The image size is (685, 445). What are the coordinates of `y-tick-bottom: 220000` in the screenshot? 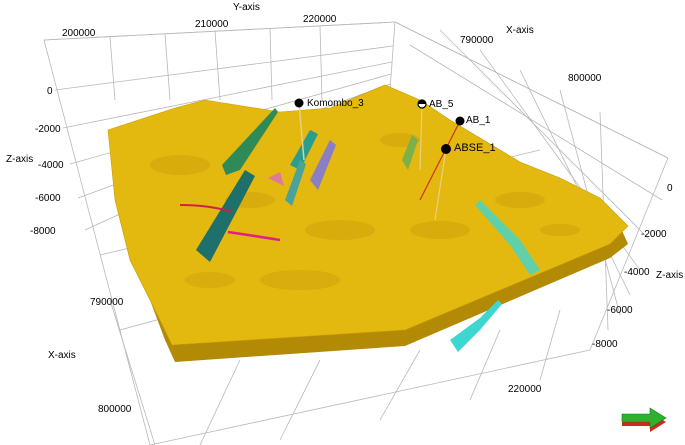 It's located at (525, 389).